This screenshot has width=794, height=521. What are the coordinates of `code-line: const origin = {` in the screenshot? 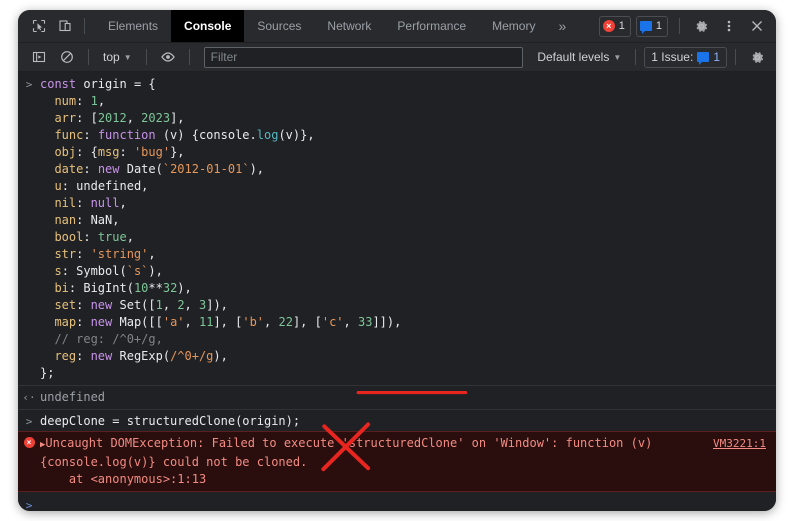 It's located at (408, 84).